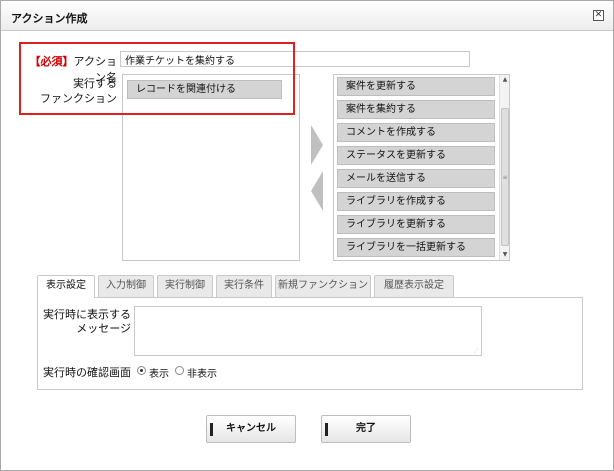 The width and height of the screenshot is (614, 471). I want to click on radio-show, so click(141, 370).